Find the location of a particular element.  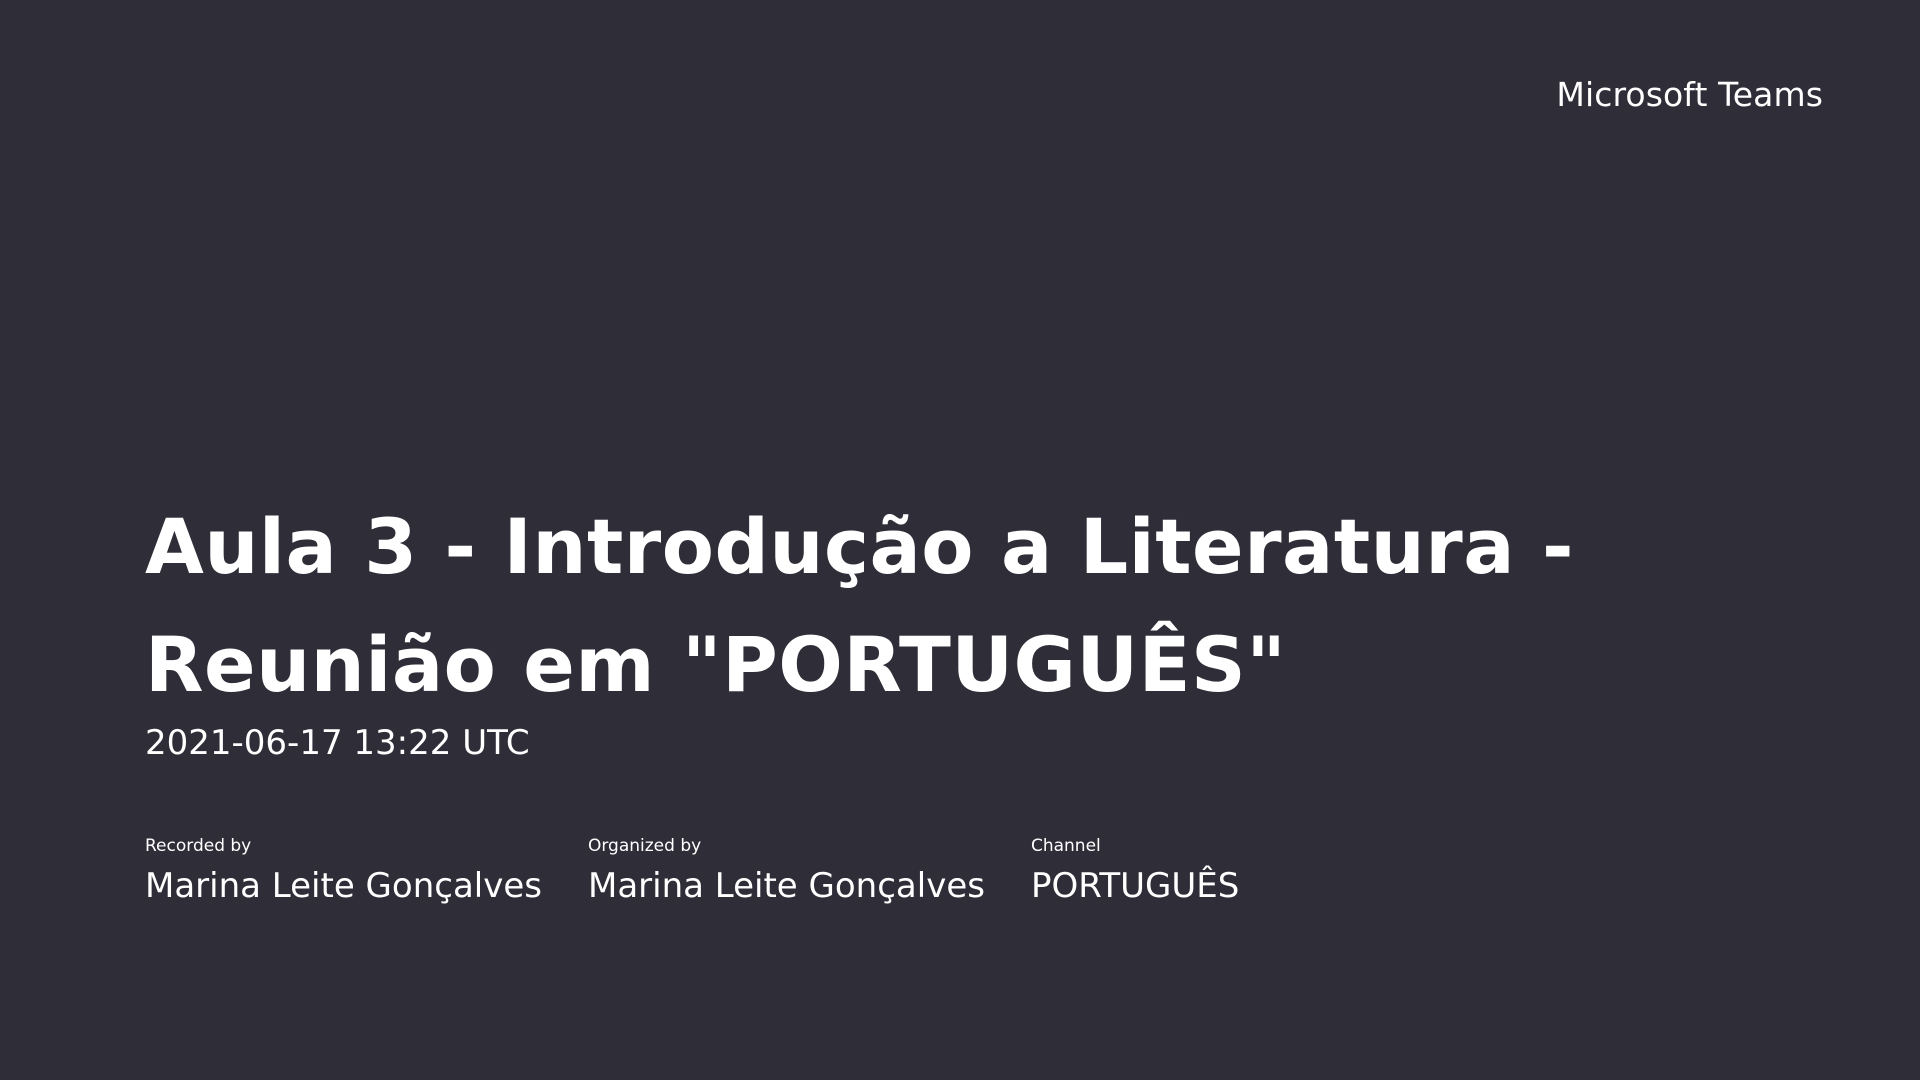

channel-block: Channel PORTUGUÊS is located at coordinates (1135, 871).